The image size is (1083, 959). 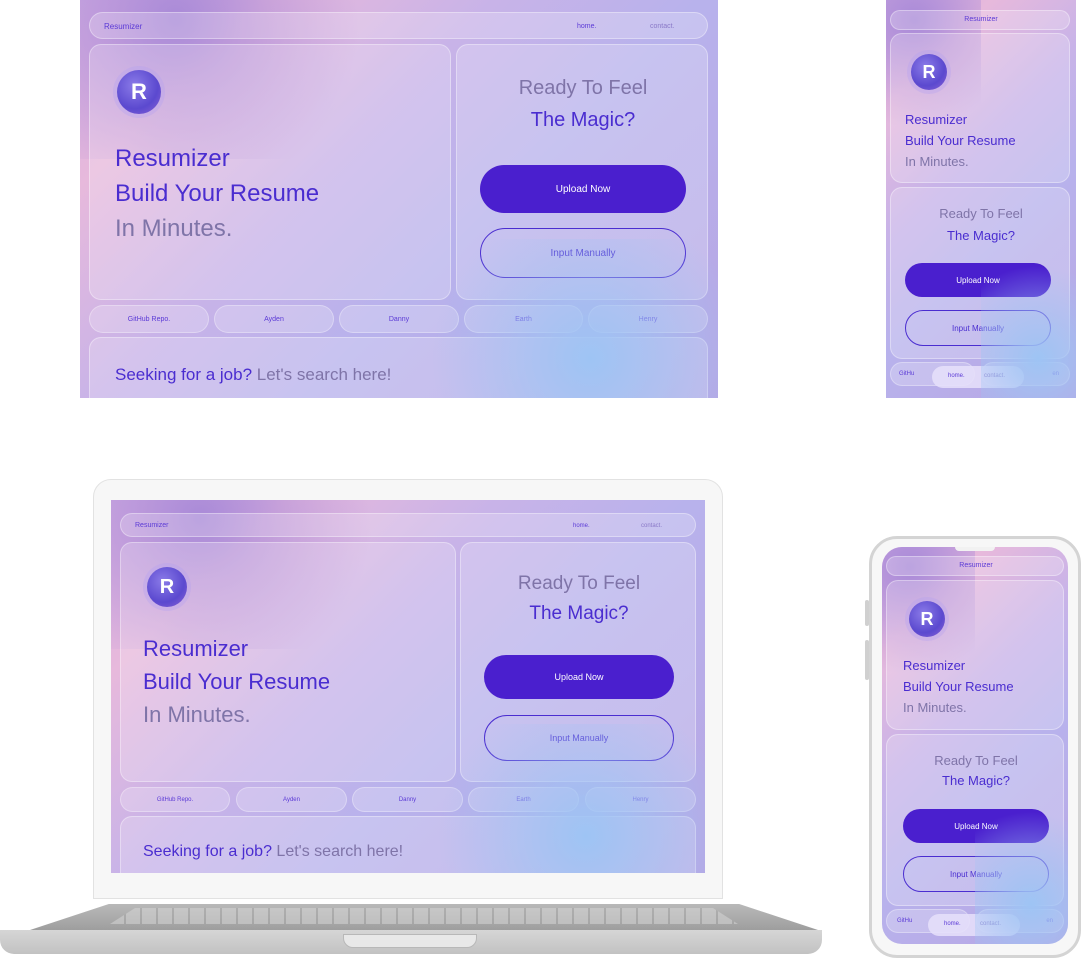 I want to click on cta-heading-line1-laptop: Ready To Feel, so click(x=579, y=583).